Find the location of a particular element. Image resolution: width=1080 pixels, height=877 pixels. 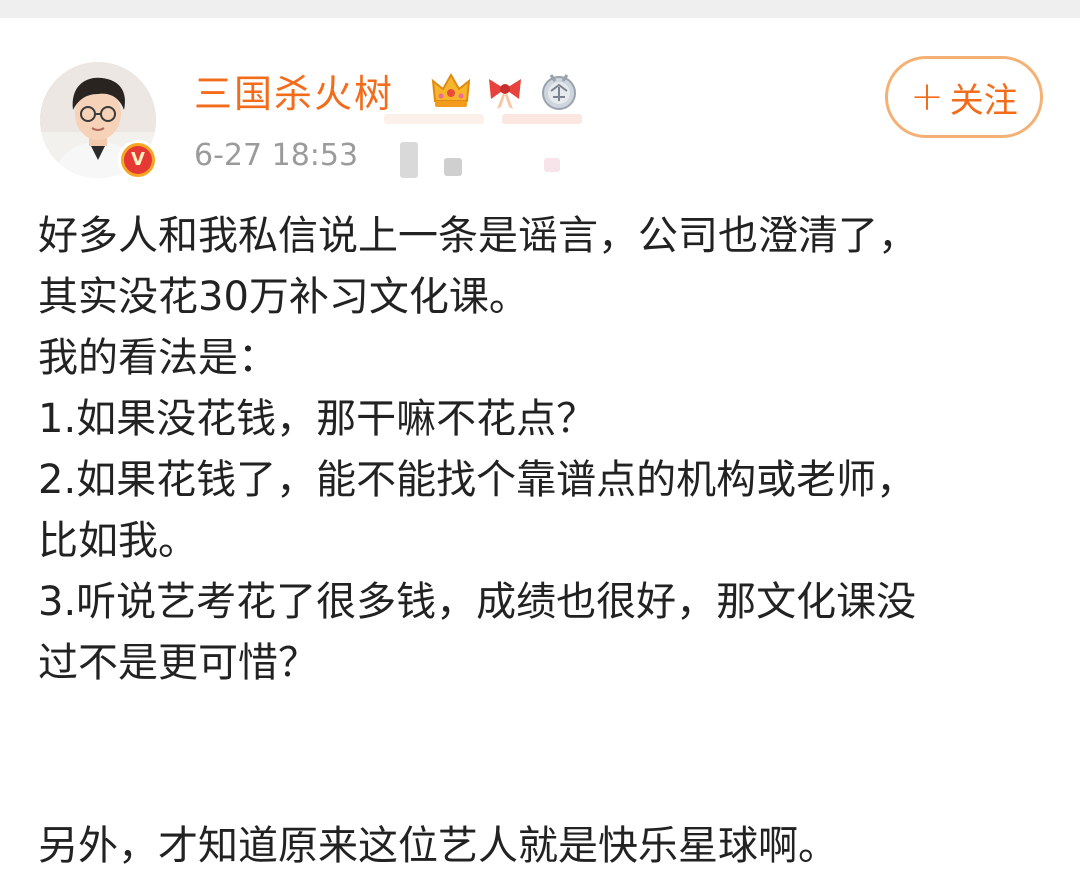

follow-label: 关注 is located at coordinates (983, 100).